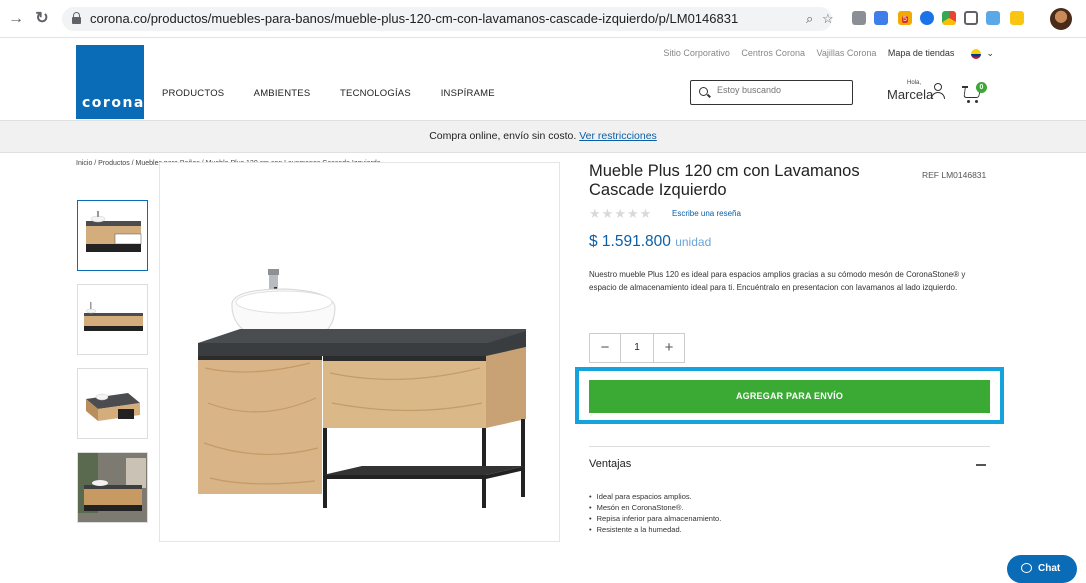 The height and width of the screenshot is (583, 1086). What do you see at coordinates (468, 93) in the screenshot?
I see `nav-inspirame: INSPÍRAME` at bounding box center [468, 93].